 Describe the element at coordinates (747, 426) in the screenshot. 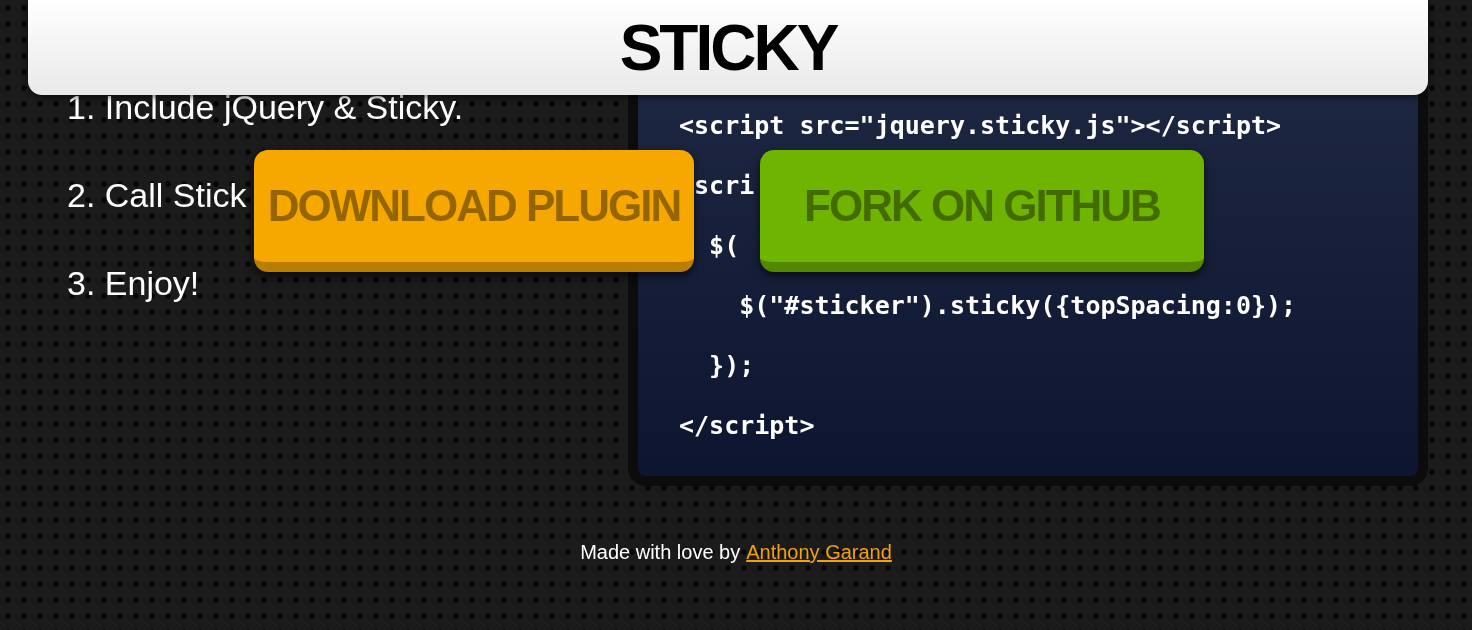

I see `code-line: </script>` at that location.